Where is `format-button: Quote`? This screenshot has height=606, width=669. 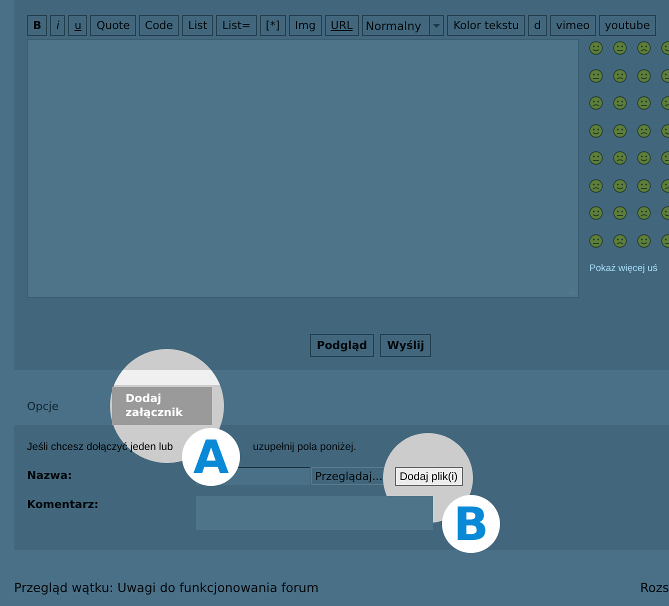 format-button: Quote is located at coordinates (113, 25).